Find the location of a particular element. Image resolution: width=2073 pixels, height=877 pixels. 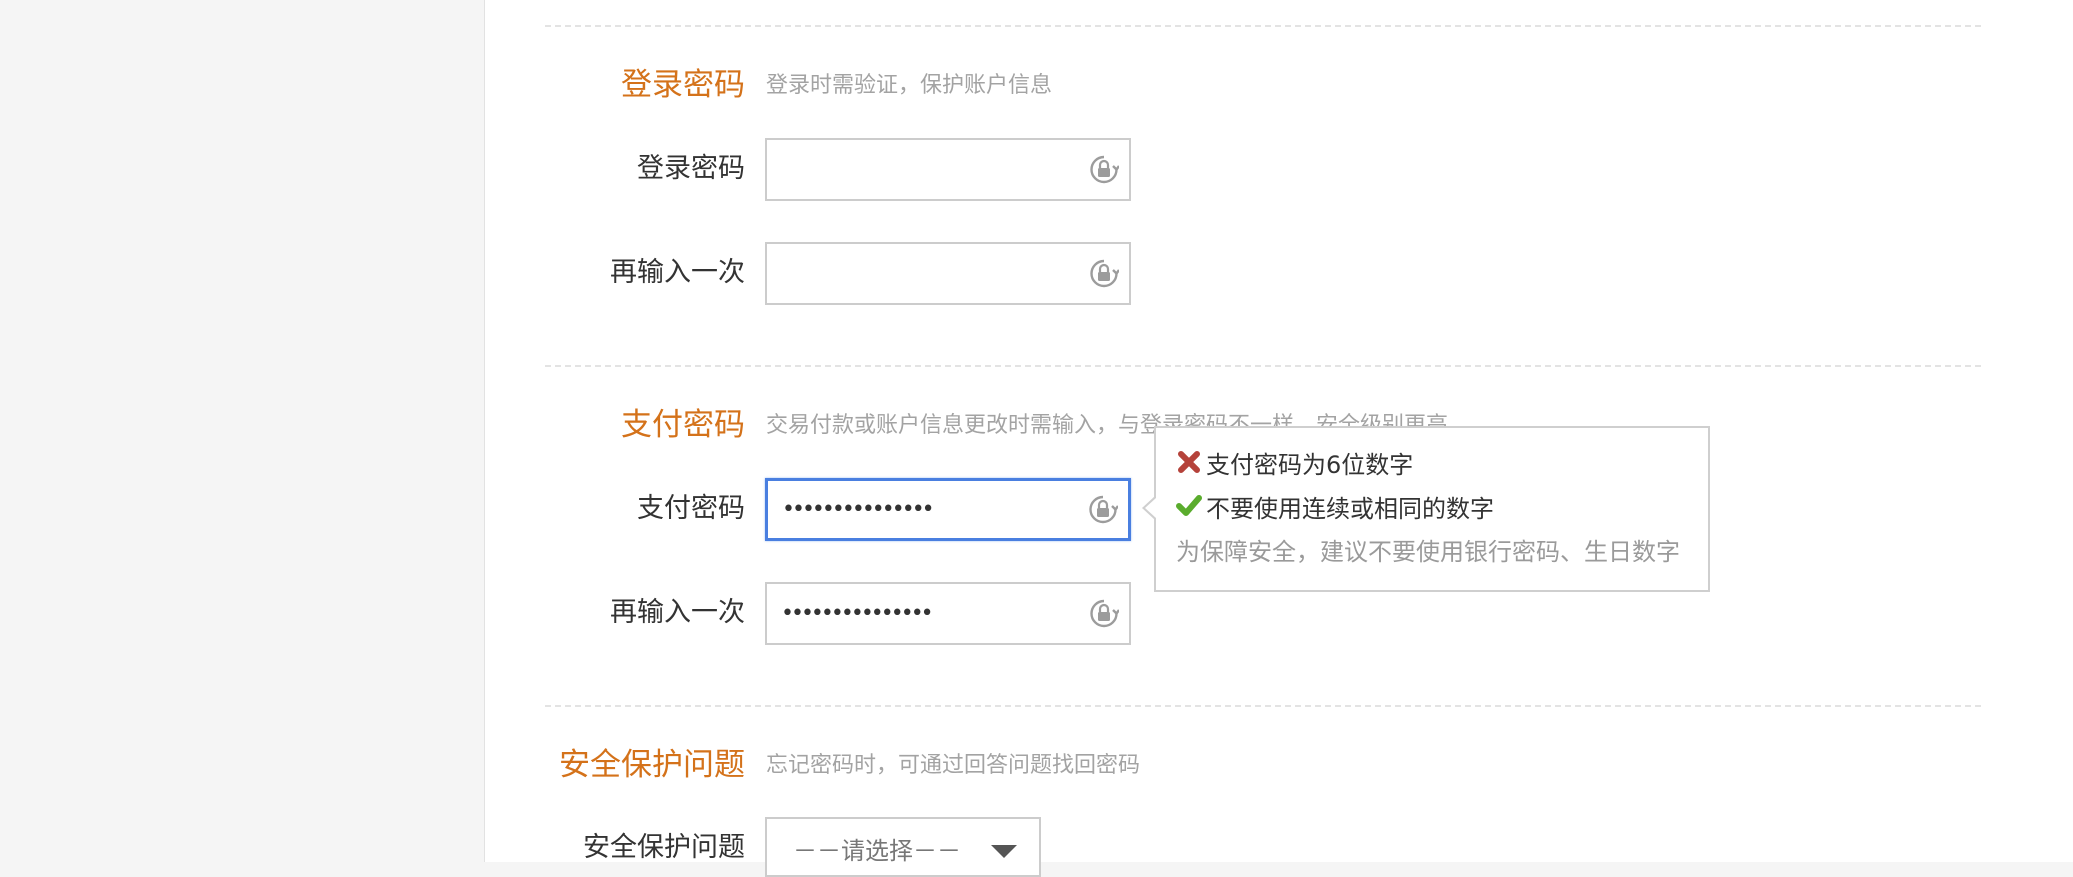

security-question-select: －－请选择－－ is located at coordinates (903, 847).